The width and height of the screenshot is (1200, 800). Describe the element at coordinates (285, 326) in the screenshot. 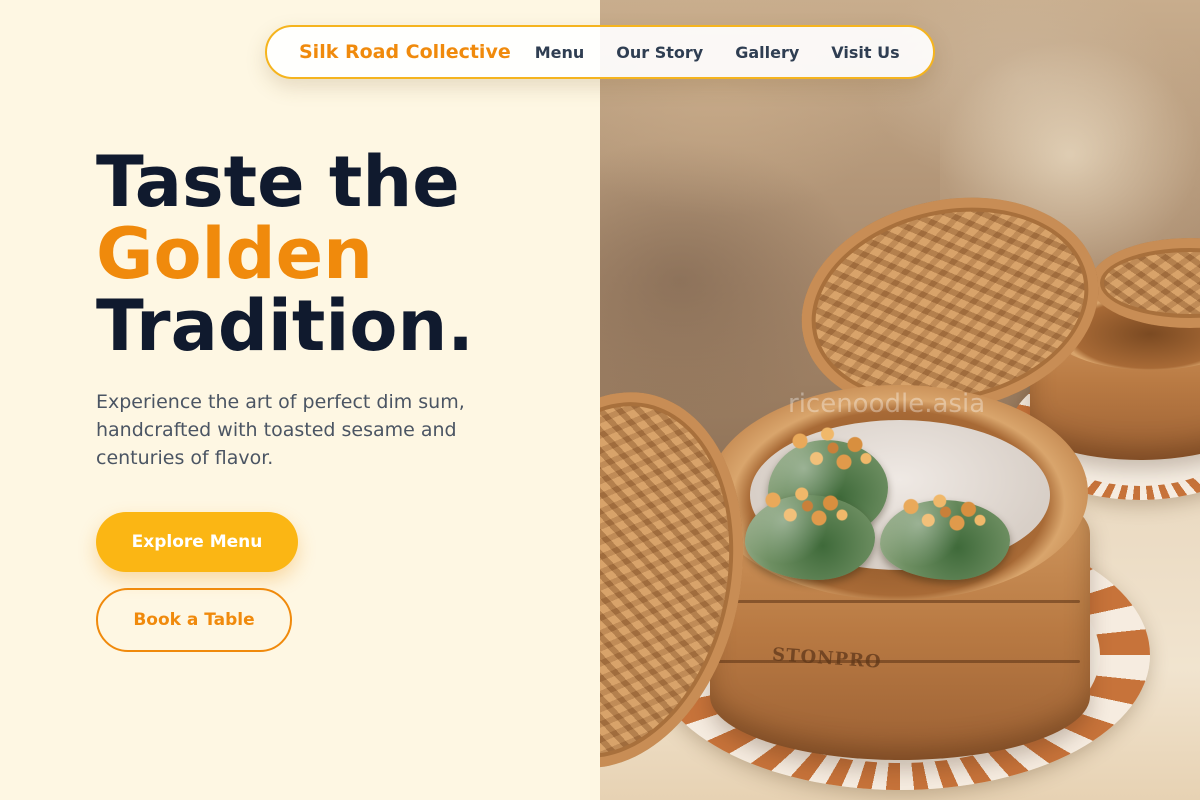

I see `hero-title-line-3: Tradition.` at that location.